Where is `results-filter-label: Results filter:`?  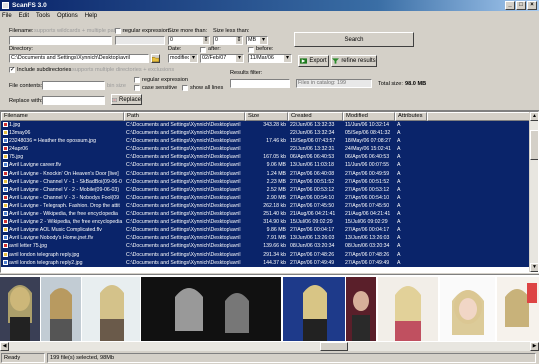 results-filter-label: Results filter: is located at coordinates (246, 73).